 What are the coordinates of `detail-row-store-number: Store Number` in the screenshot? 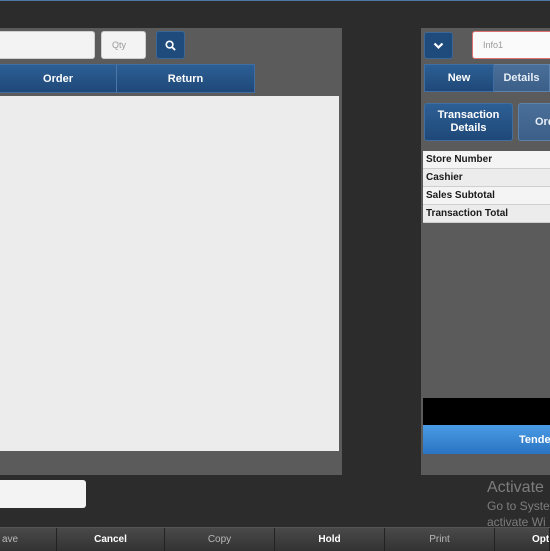 It's located at (486, 160).